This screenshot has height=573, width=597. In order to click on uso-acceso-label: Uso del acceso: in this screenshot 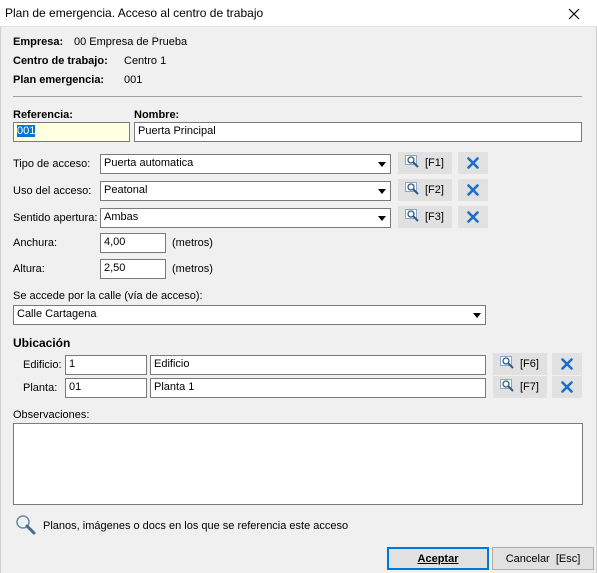, I will do `click(52, 191)`.